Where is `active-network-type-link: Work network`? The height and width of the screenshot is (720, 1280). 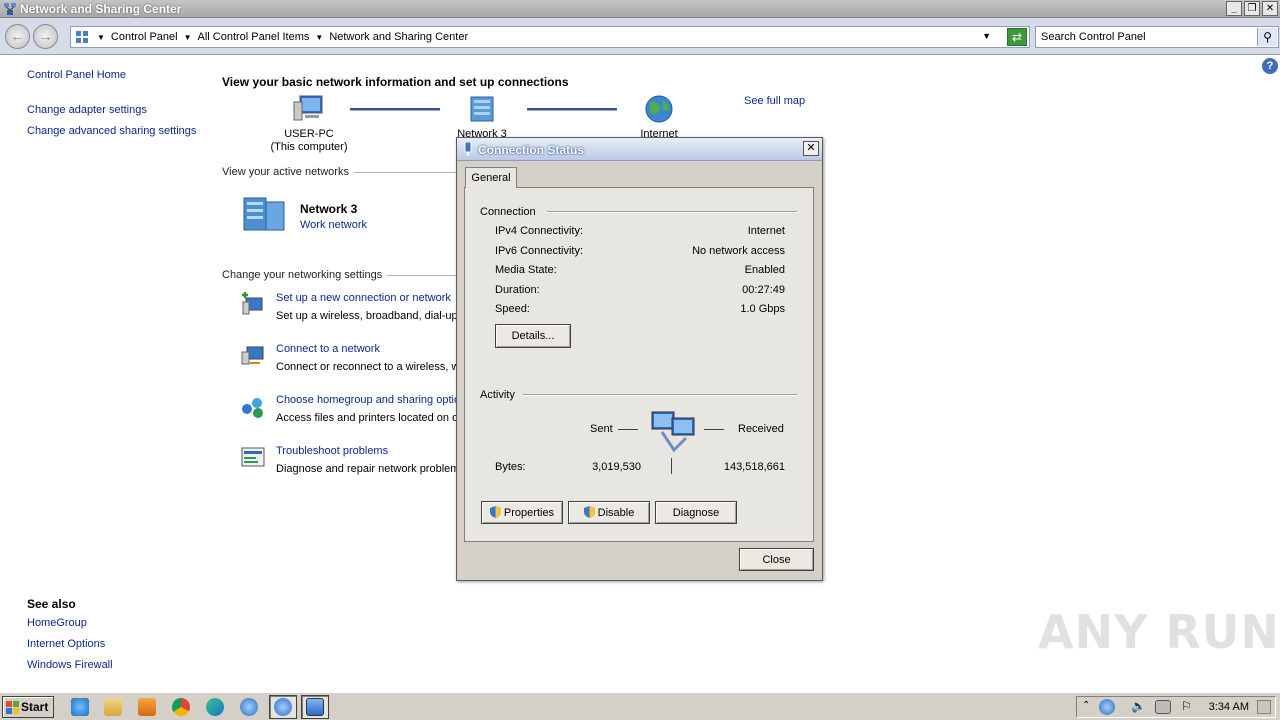
active-network-type-link: Work network is located at coordinates (333, 225).